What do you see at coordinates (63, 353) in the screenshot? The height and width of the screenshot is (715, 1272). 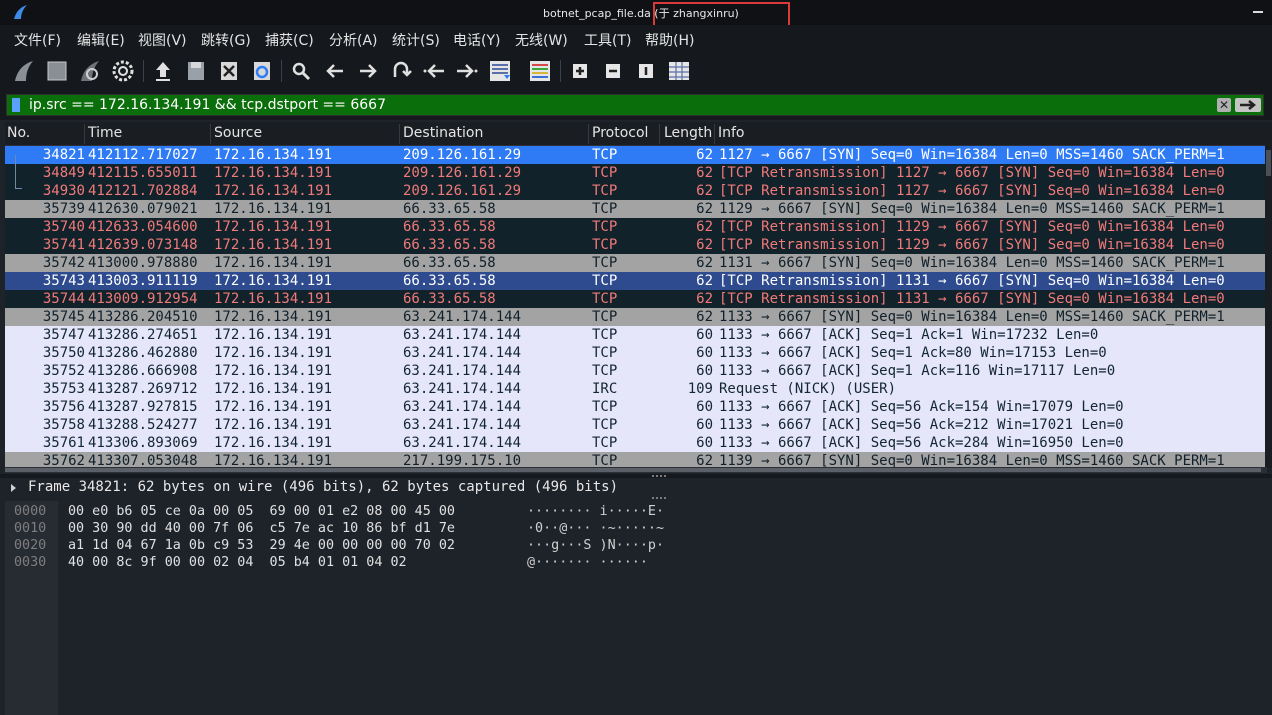 I see `cell-no: 35750` at bounding box center [63, 353].